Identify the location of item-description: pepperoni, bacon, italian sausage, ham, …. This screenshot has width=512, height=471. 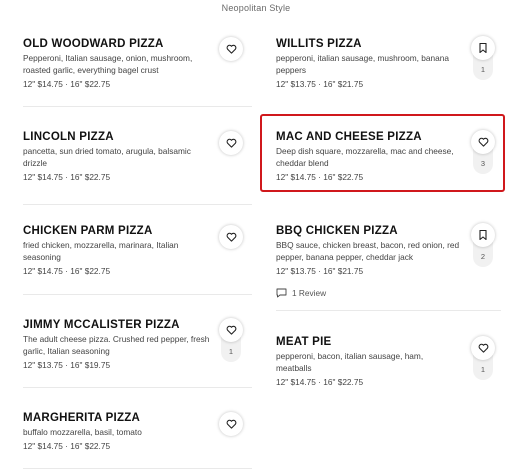
(350, 362).